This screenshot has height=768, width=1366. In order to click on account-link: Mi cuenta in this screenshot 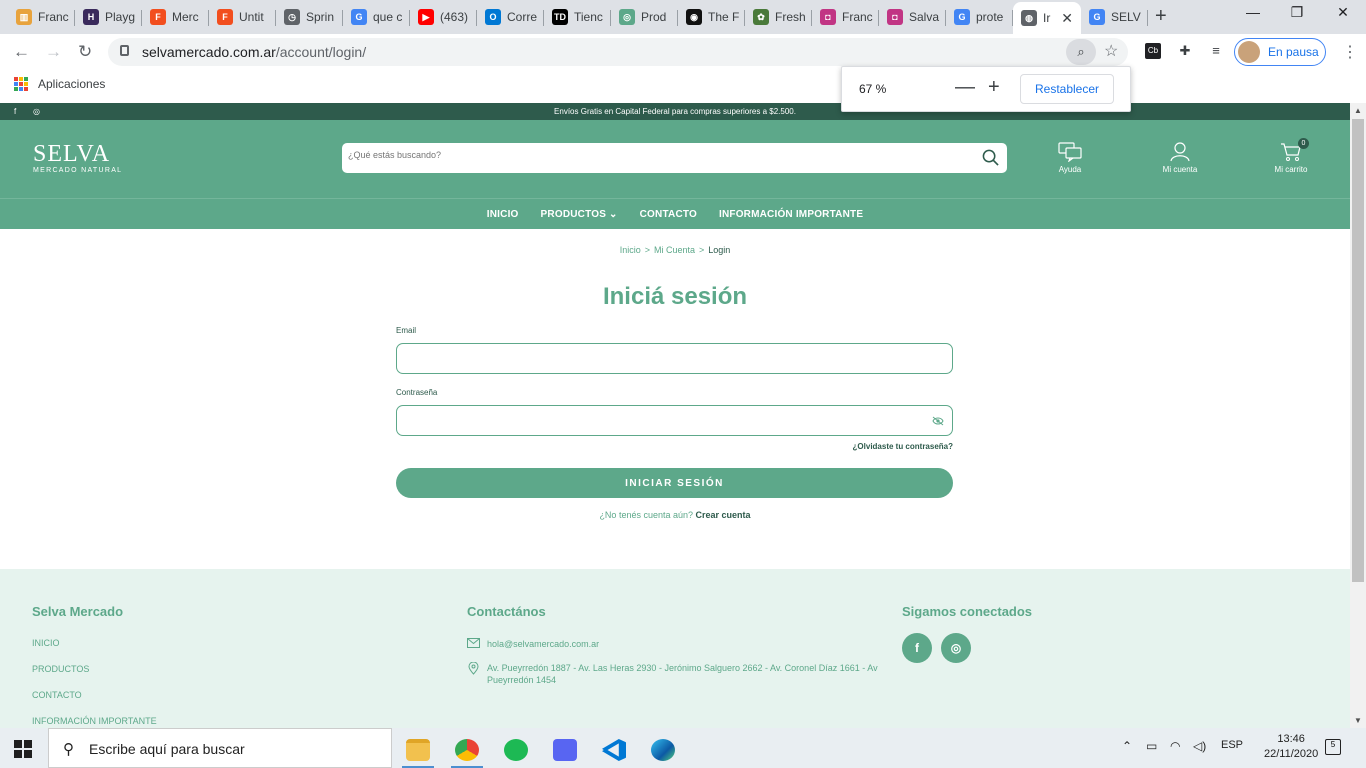, I will do `click(1180, 158)`.